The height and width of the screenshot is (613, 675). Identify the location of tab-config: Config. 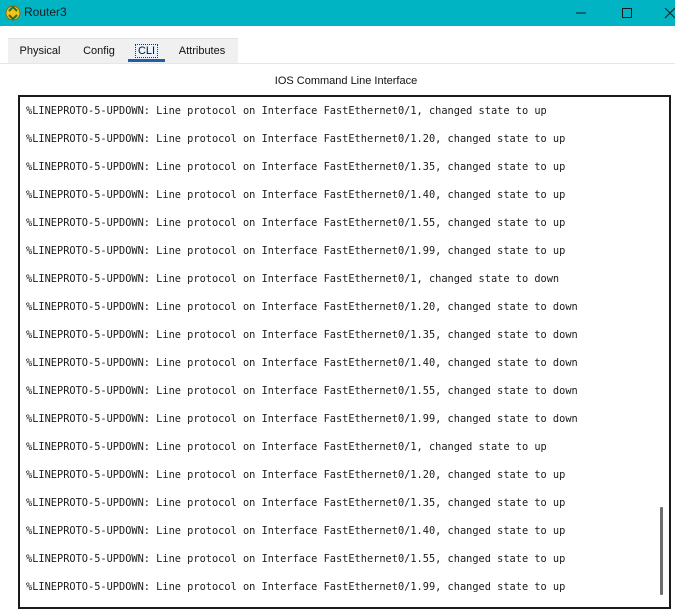
(99, 50).